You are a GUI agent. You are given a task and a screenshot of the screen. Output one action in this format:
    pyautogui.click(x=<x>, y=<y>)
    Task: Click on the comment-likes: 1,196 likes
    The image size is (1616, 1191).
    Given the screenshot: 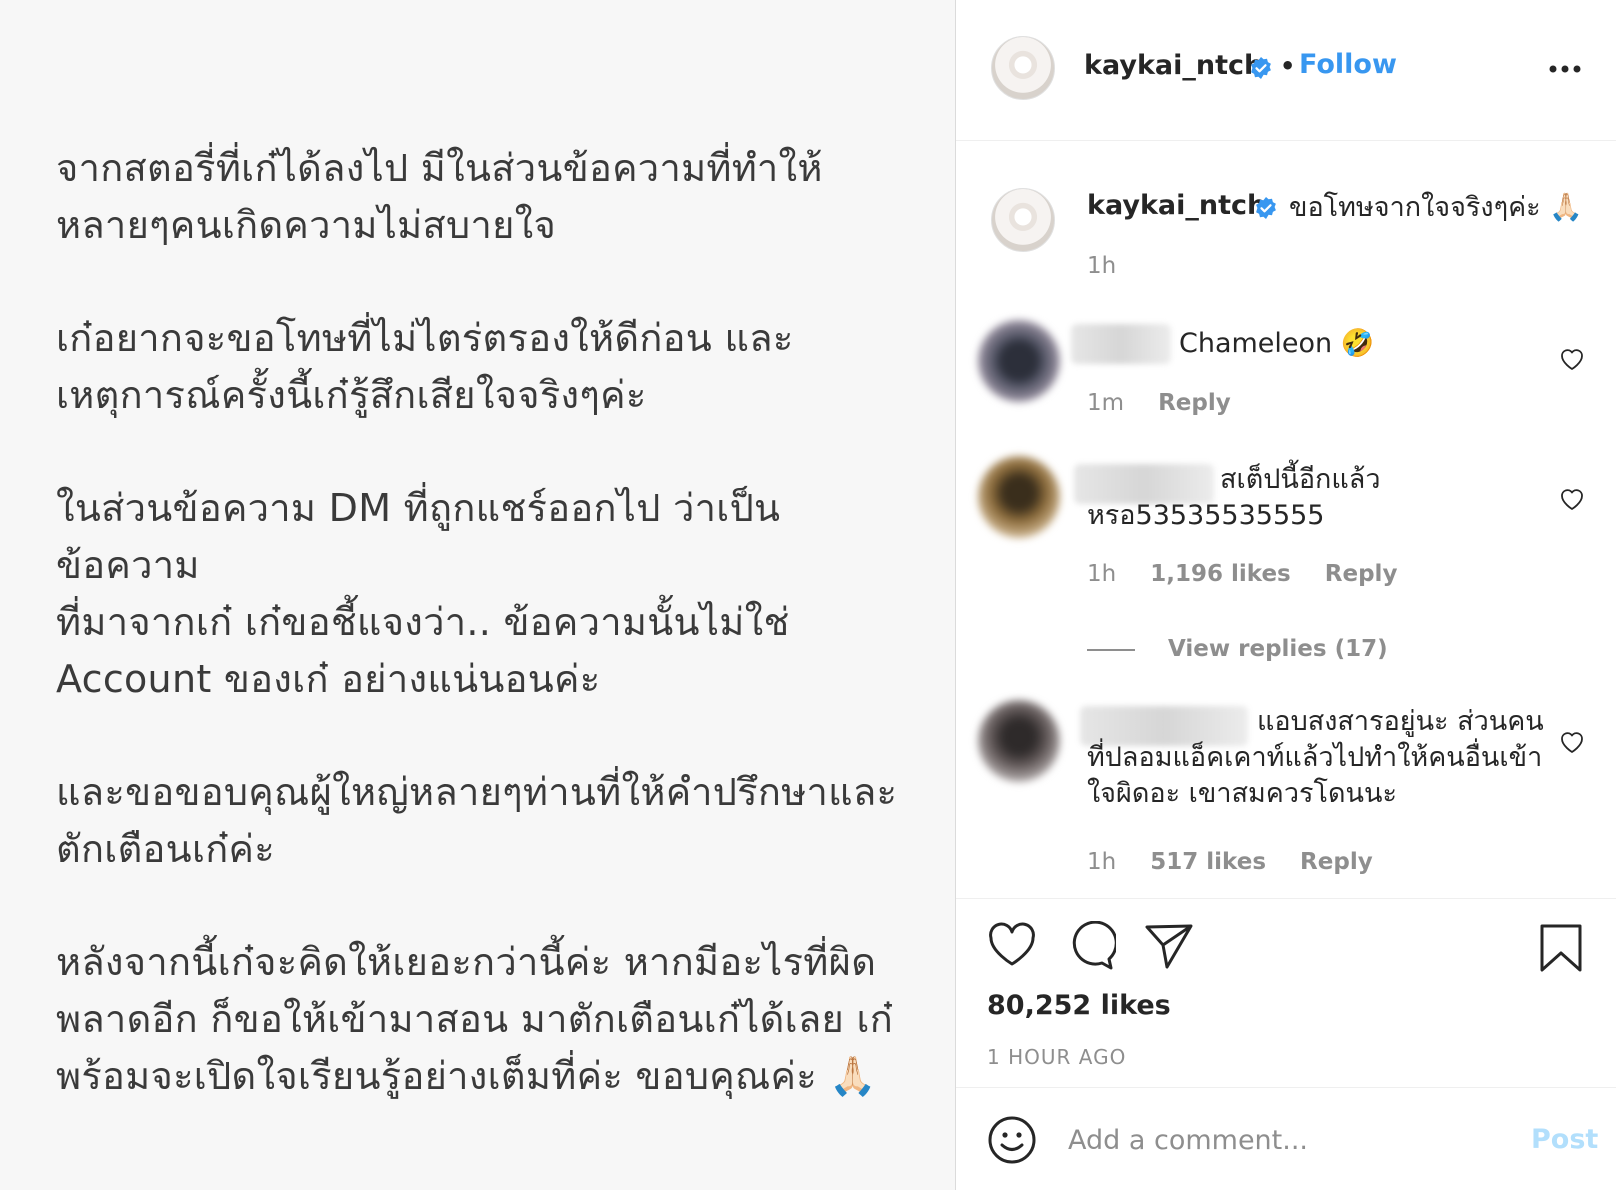 What is the action you would take?
    pyautogui.click(x=1220, y=574)
    